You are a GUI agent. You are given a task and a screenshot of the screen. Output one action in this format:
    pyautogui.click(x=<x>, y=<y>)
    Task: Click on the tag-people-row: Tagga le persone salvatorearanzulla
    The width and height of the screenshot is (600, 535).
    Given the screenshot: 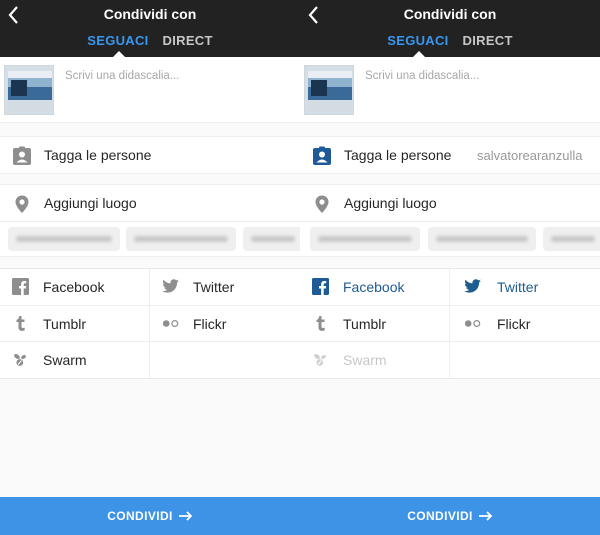 What is the action you would take?
    pyautogui.click(x=450, y=155)
    